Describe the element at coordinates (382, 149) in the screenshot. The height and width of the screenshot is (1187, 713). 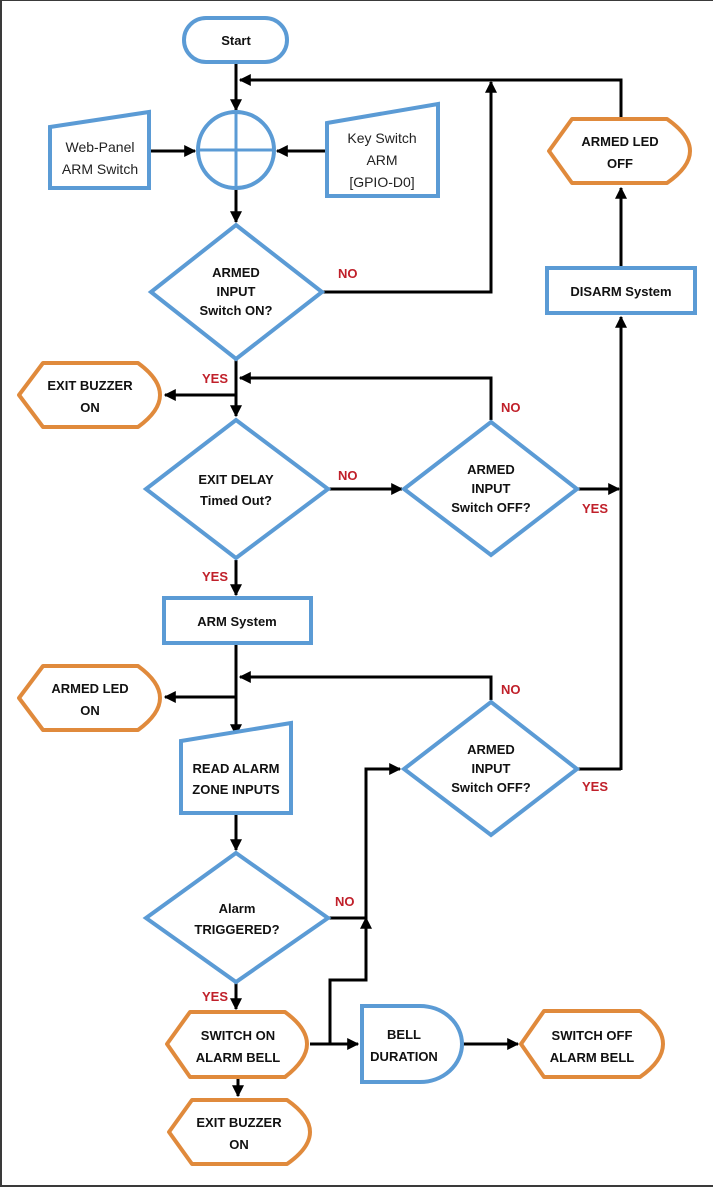
I see `key-switch-arm-node: Key Switch ARM [GPIO-D0]` at that location.